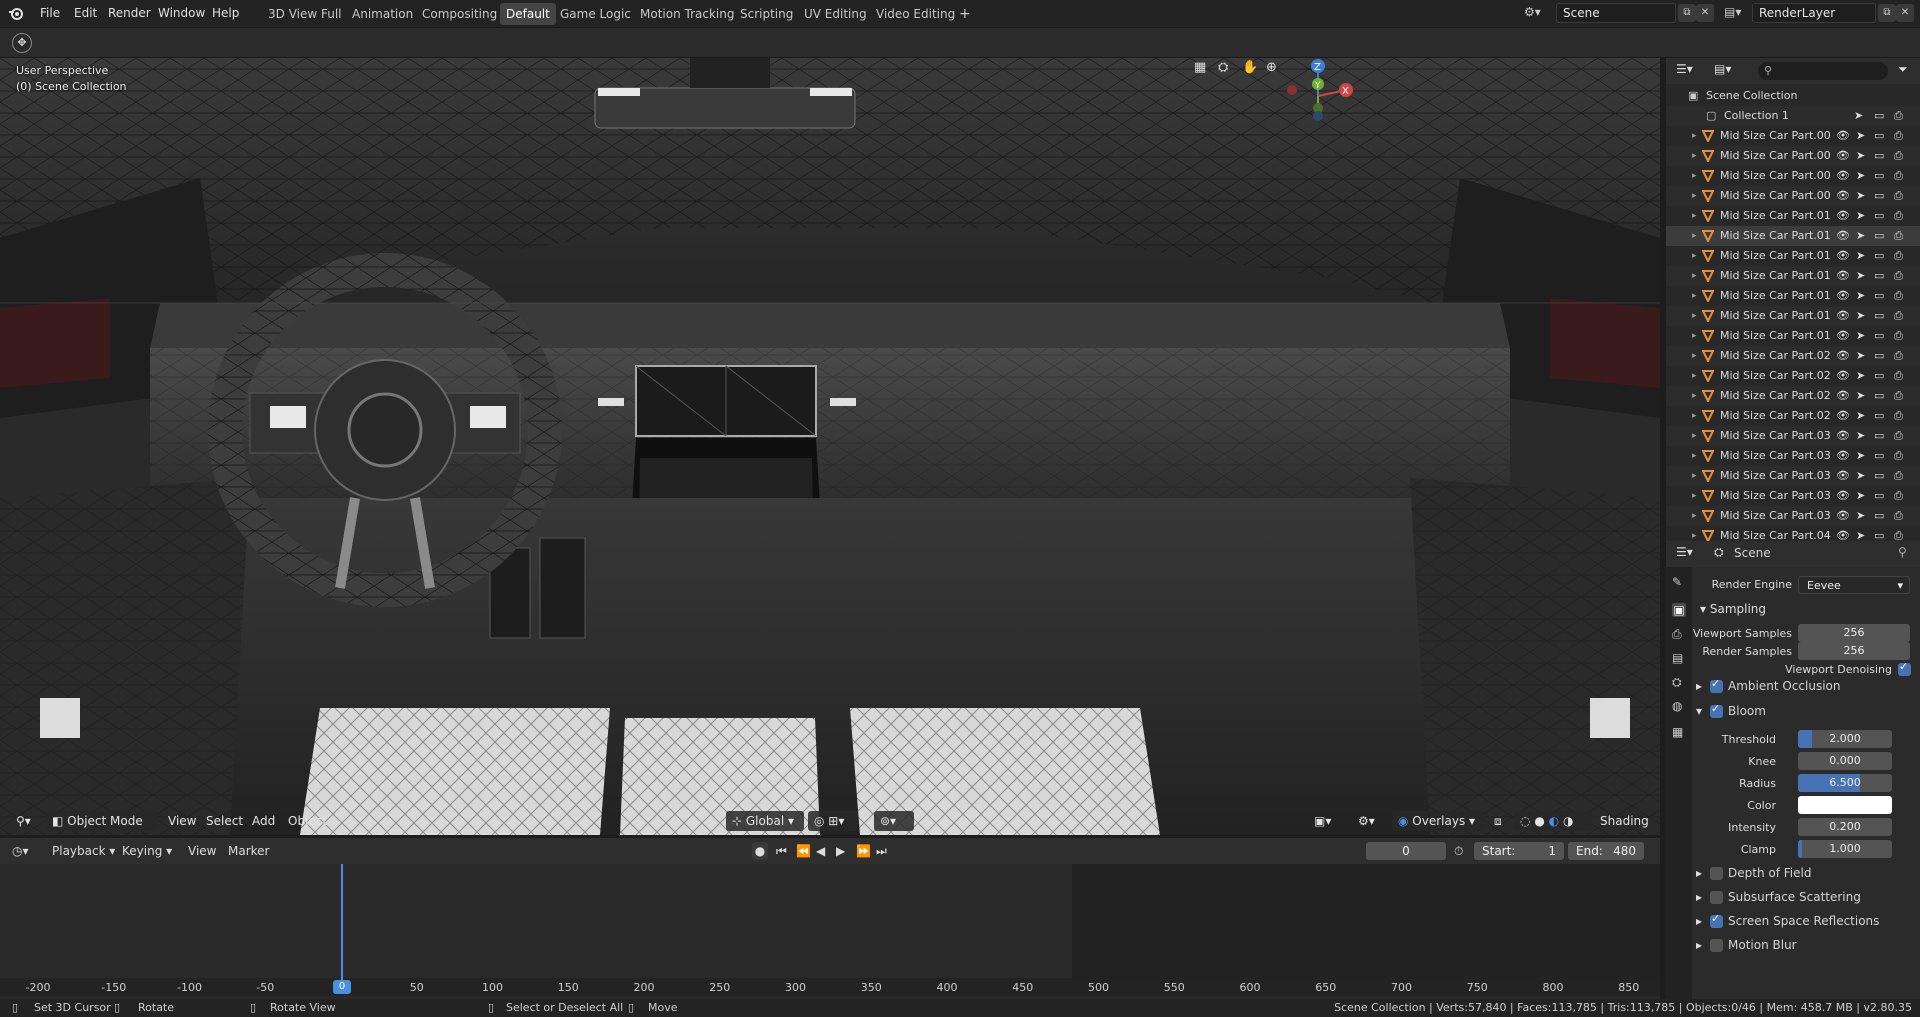 This screenshot has height=1017, width=1920. Describe the element at coordinates (1845, 783) in the screenshot. I see `radius-field: 6.500` at that location.